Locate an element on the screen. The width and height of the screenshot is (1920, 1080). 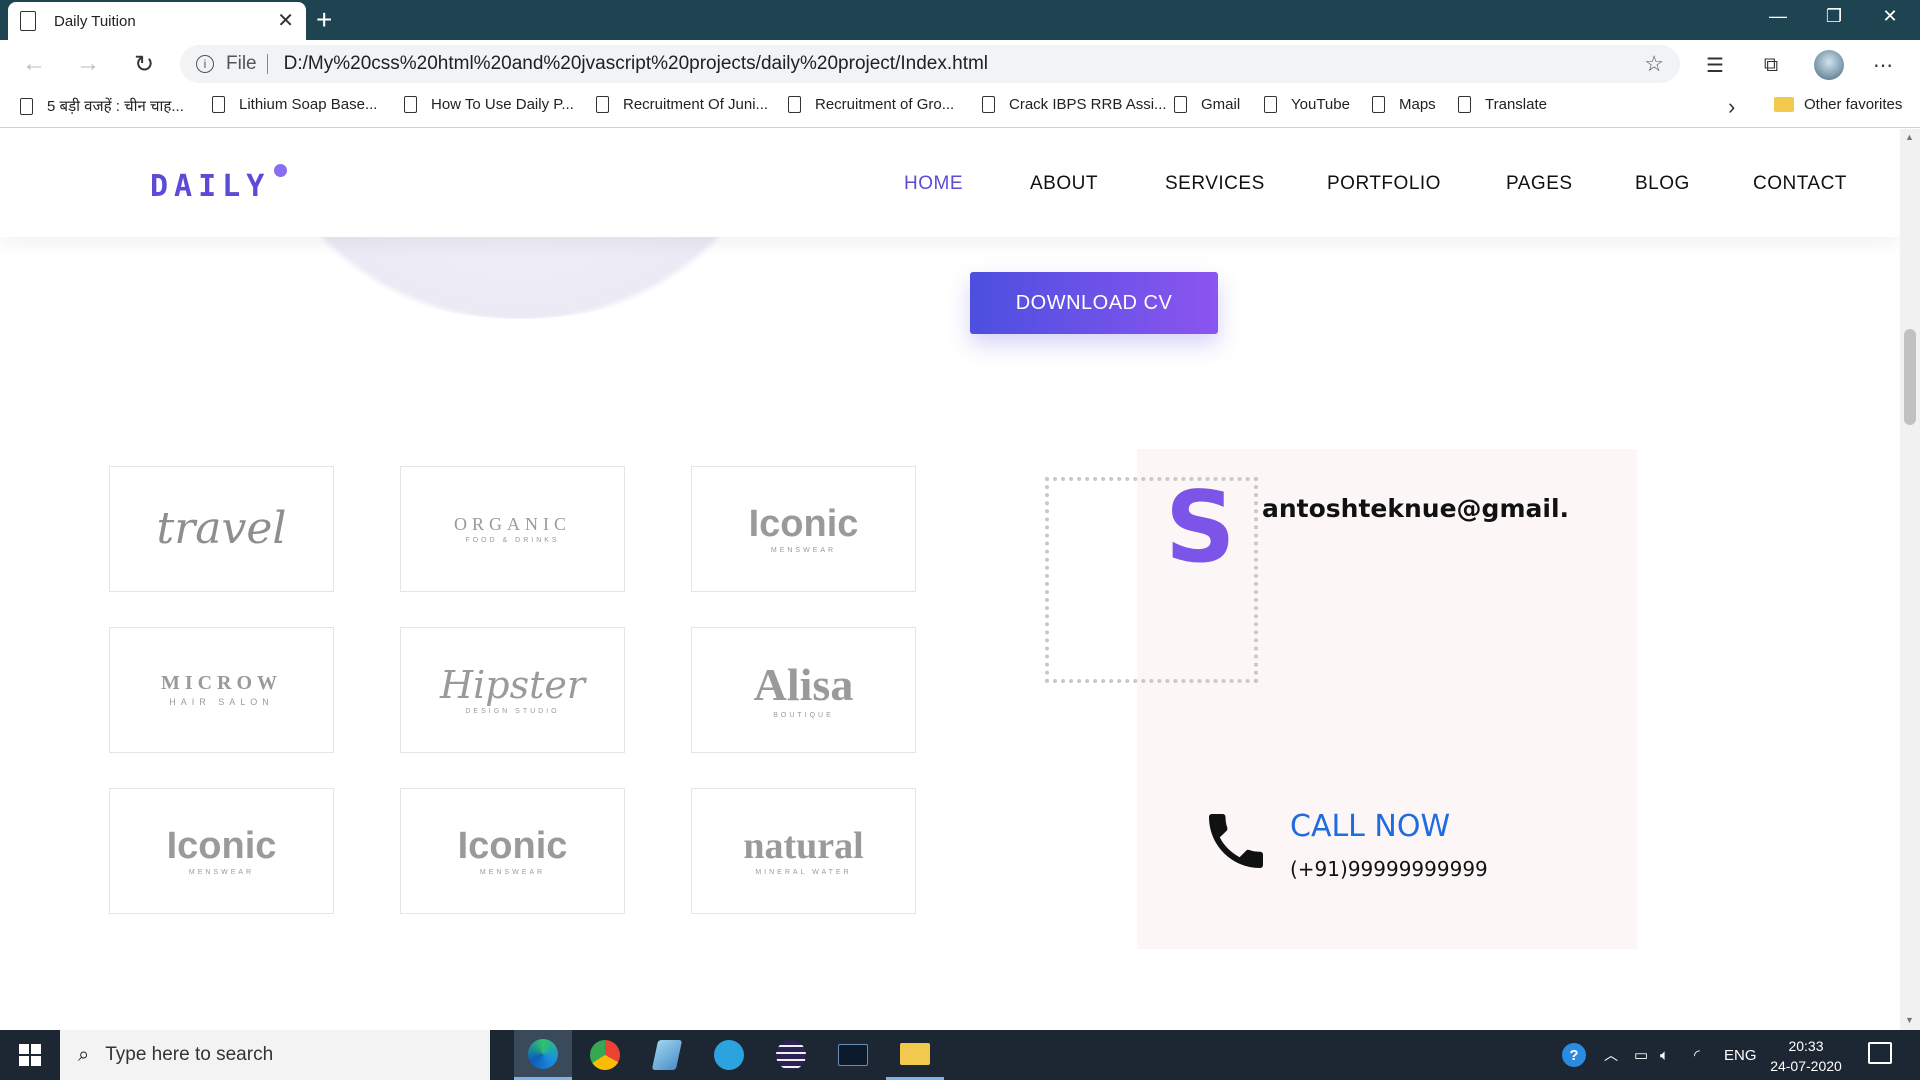
telegram-app is located at coordinates (729, 1055).